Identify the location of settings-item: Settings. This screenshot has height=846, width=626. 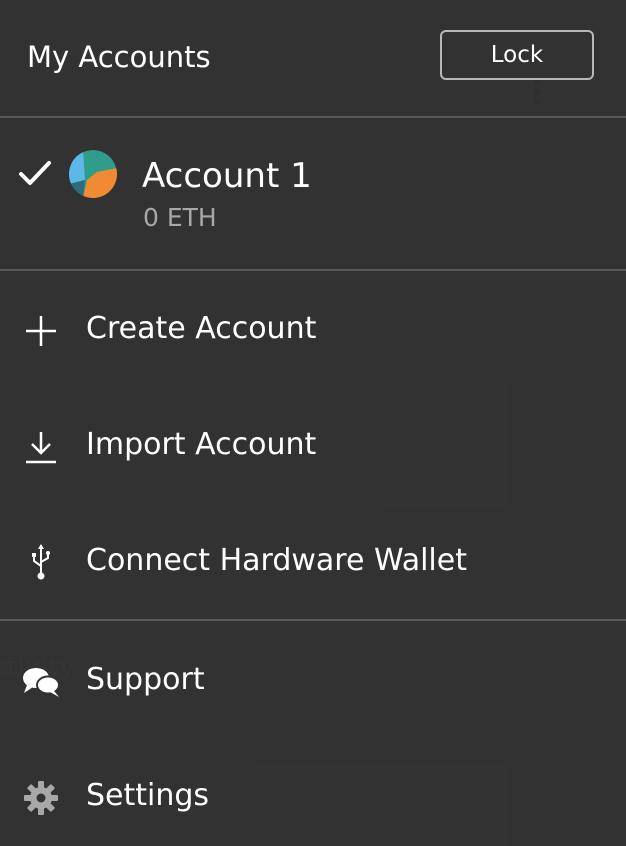
(313, 797).